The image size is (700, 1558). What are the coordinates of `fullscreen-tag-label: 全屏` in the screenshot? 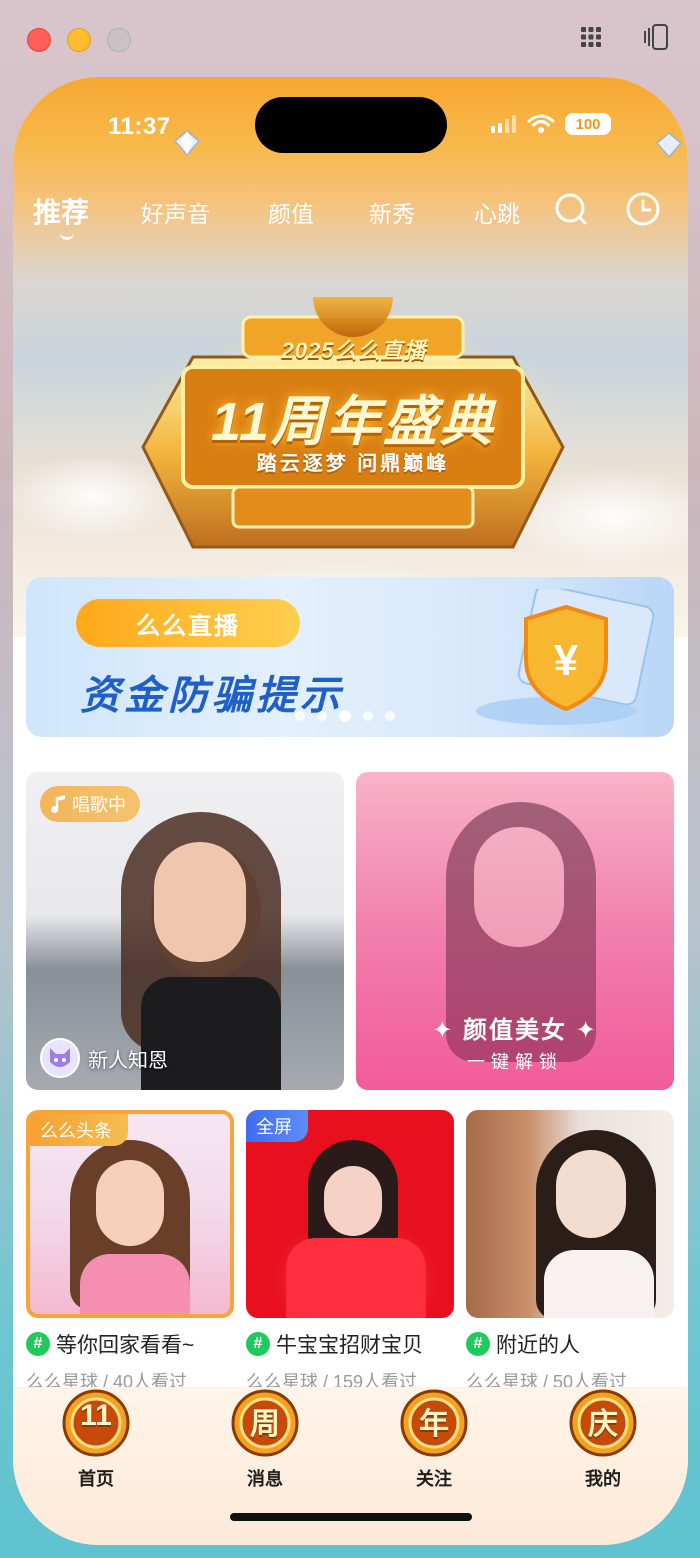 It's located at (274, 1127).